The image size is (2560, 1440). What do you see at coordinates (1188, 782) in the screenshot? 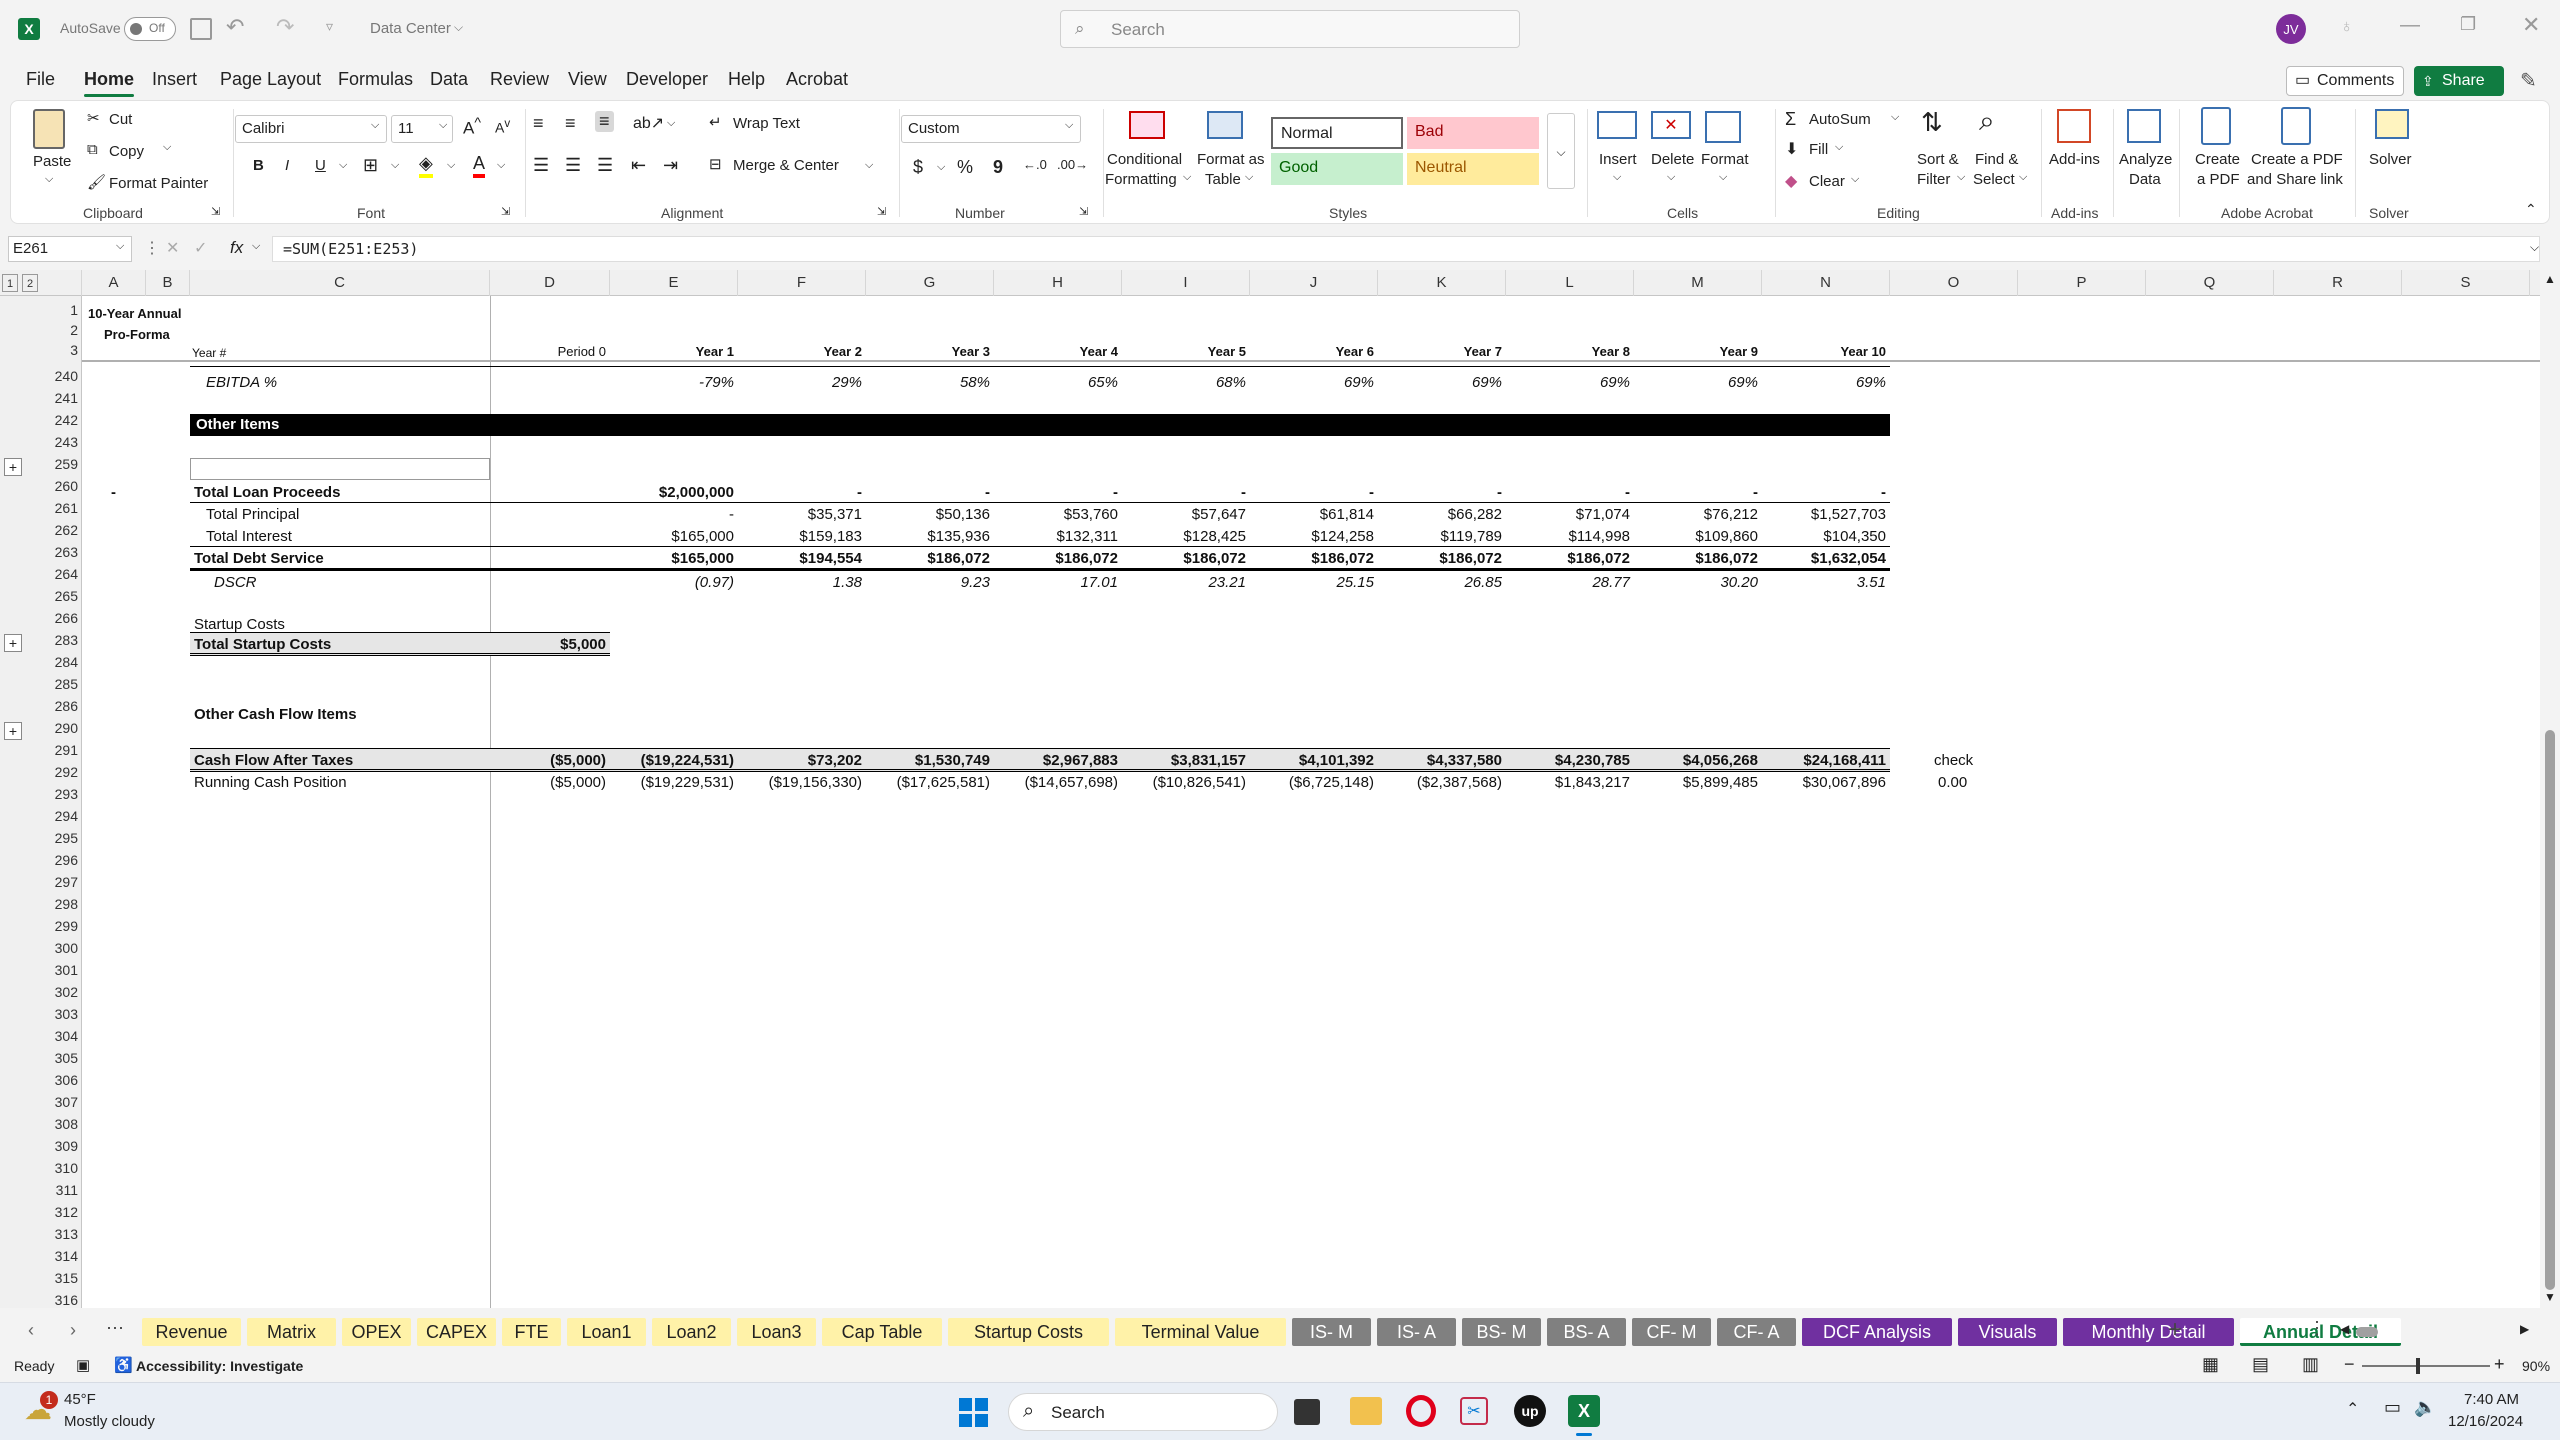
I see `running-cash-position-cell: ($10,826,541)` at bounding box center [1188, 782].